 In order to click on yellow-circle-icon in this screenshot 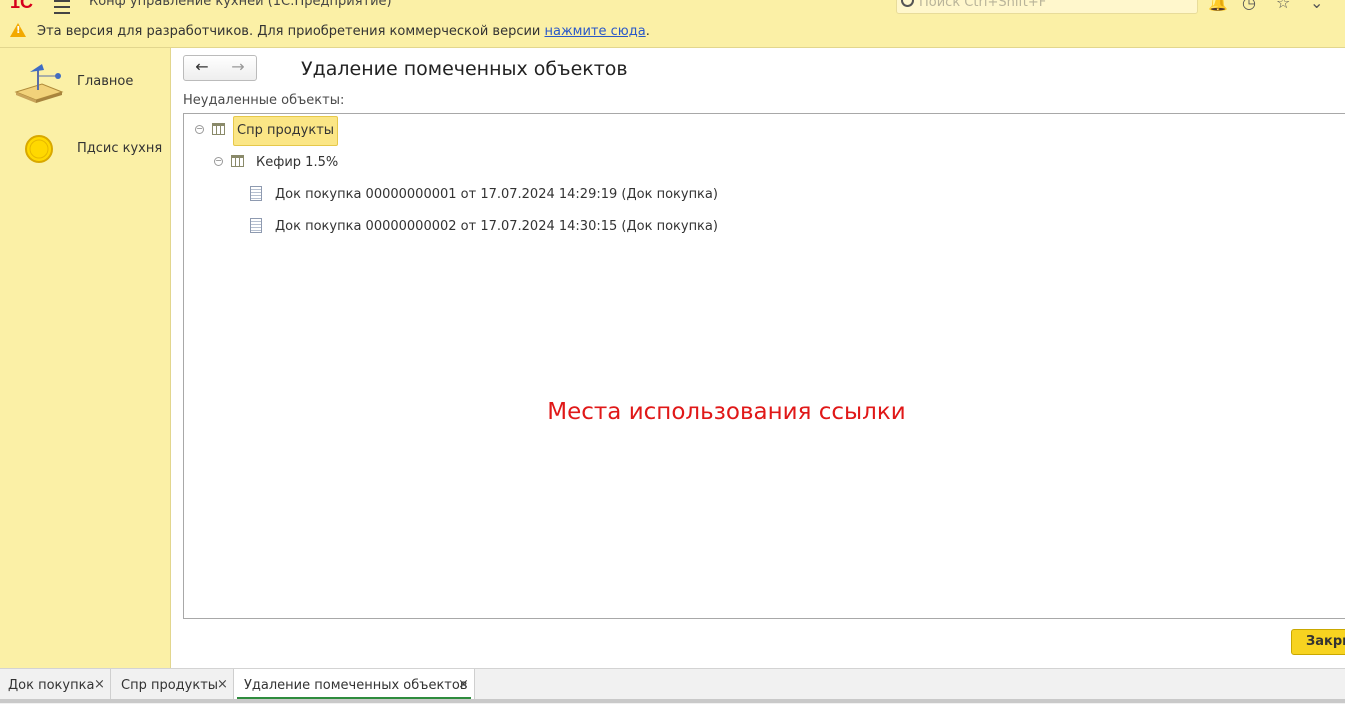, I will do `click(39, 149)`.